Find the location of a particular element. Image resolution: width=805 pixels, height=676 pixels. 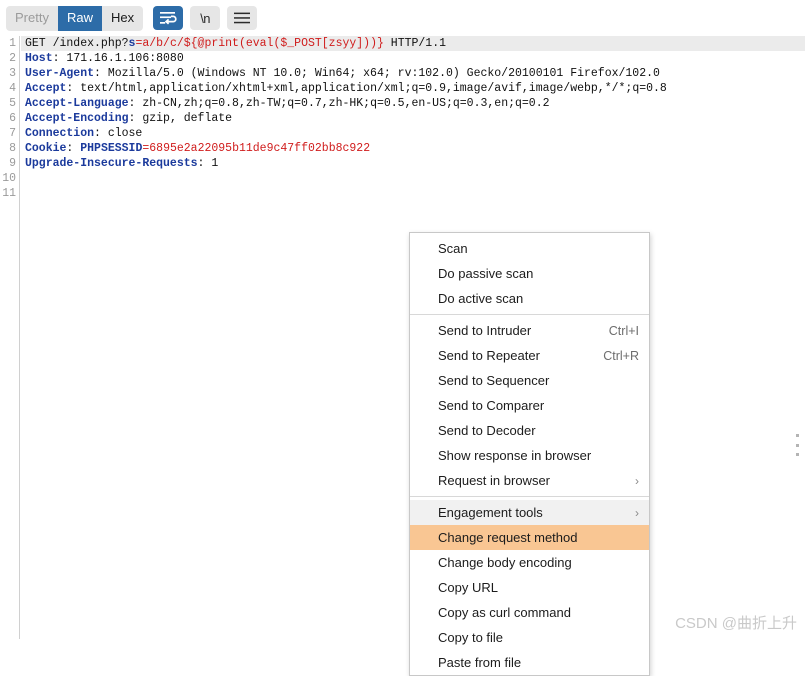

word-wrap-icon is located at coordinates (168, 18).